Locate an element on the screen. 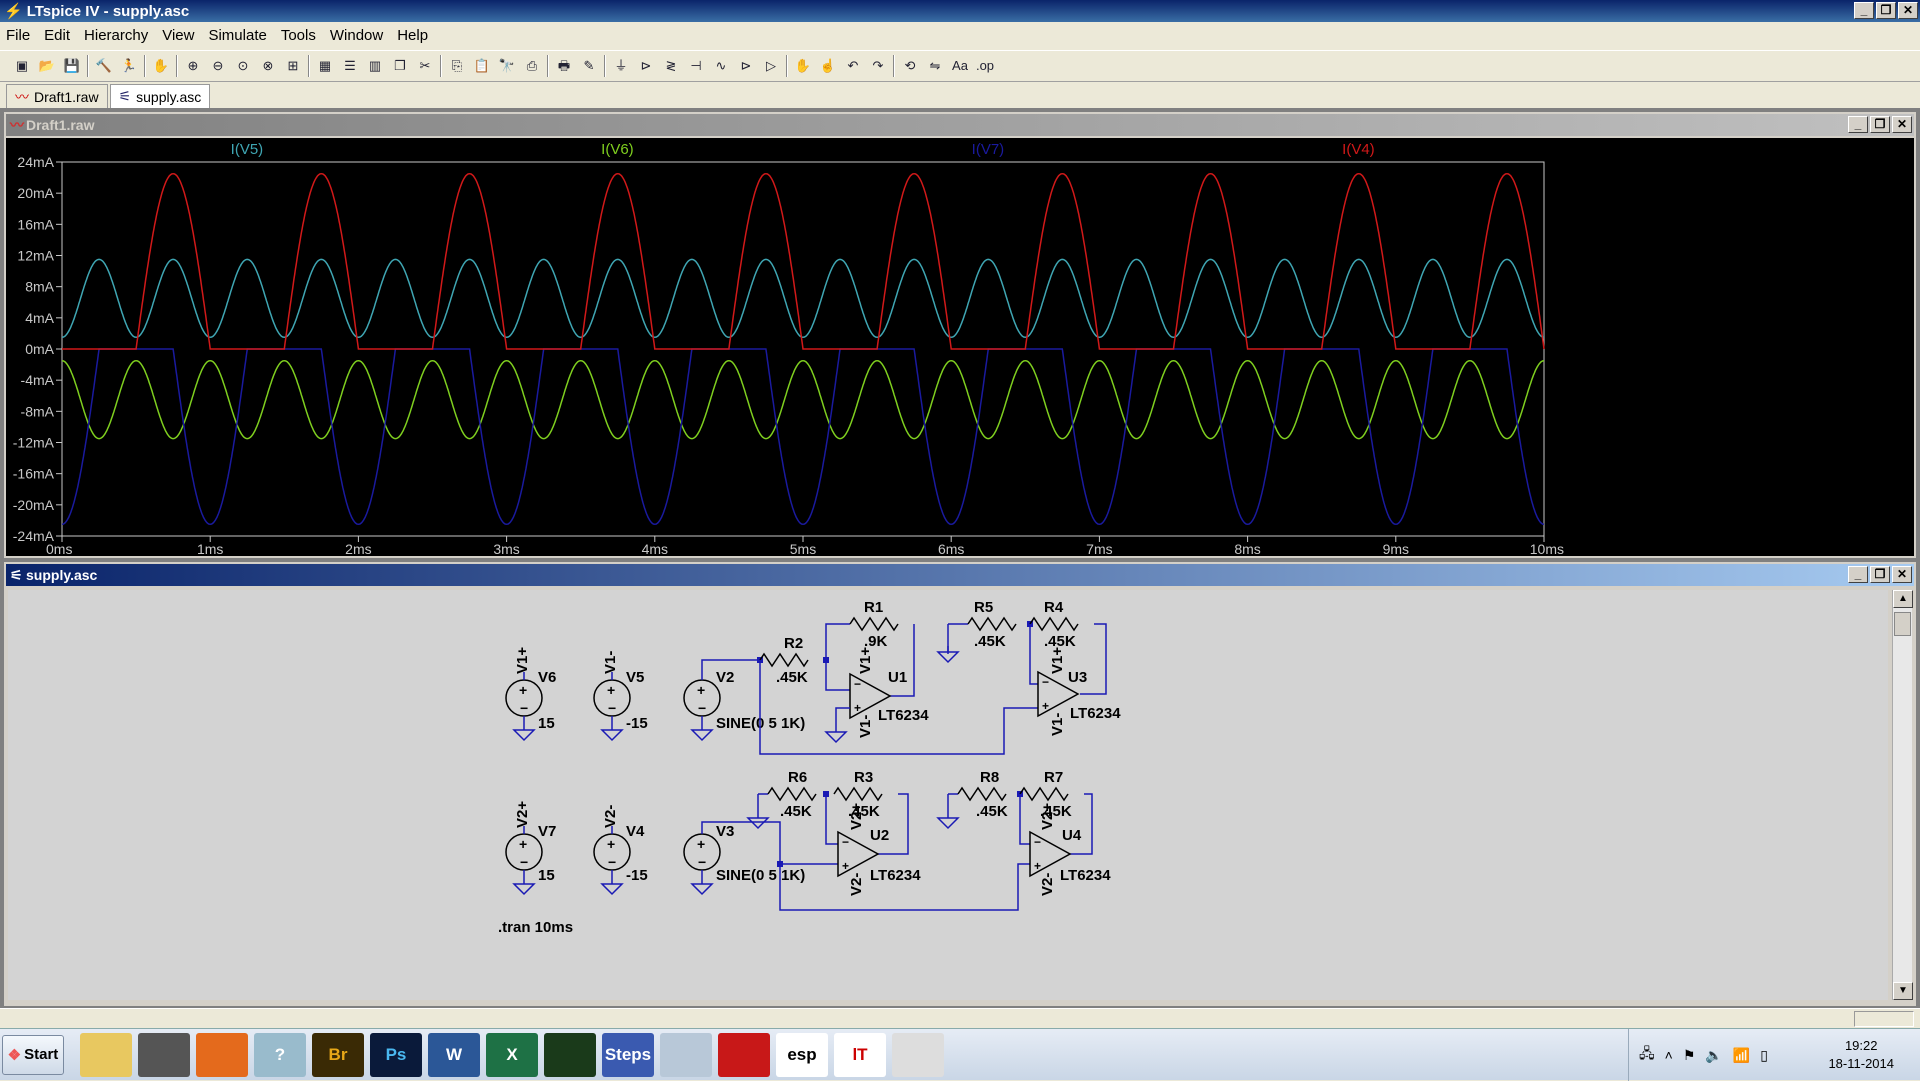  schematic-minimize-button: _ is located at coordinates (1858, 574).